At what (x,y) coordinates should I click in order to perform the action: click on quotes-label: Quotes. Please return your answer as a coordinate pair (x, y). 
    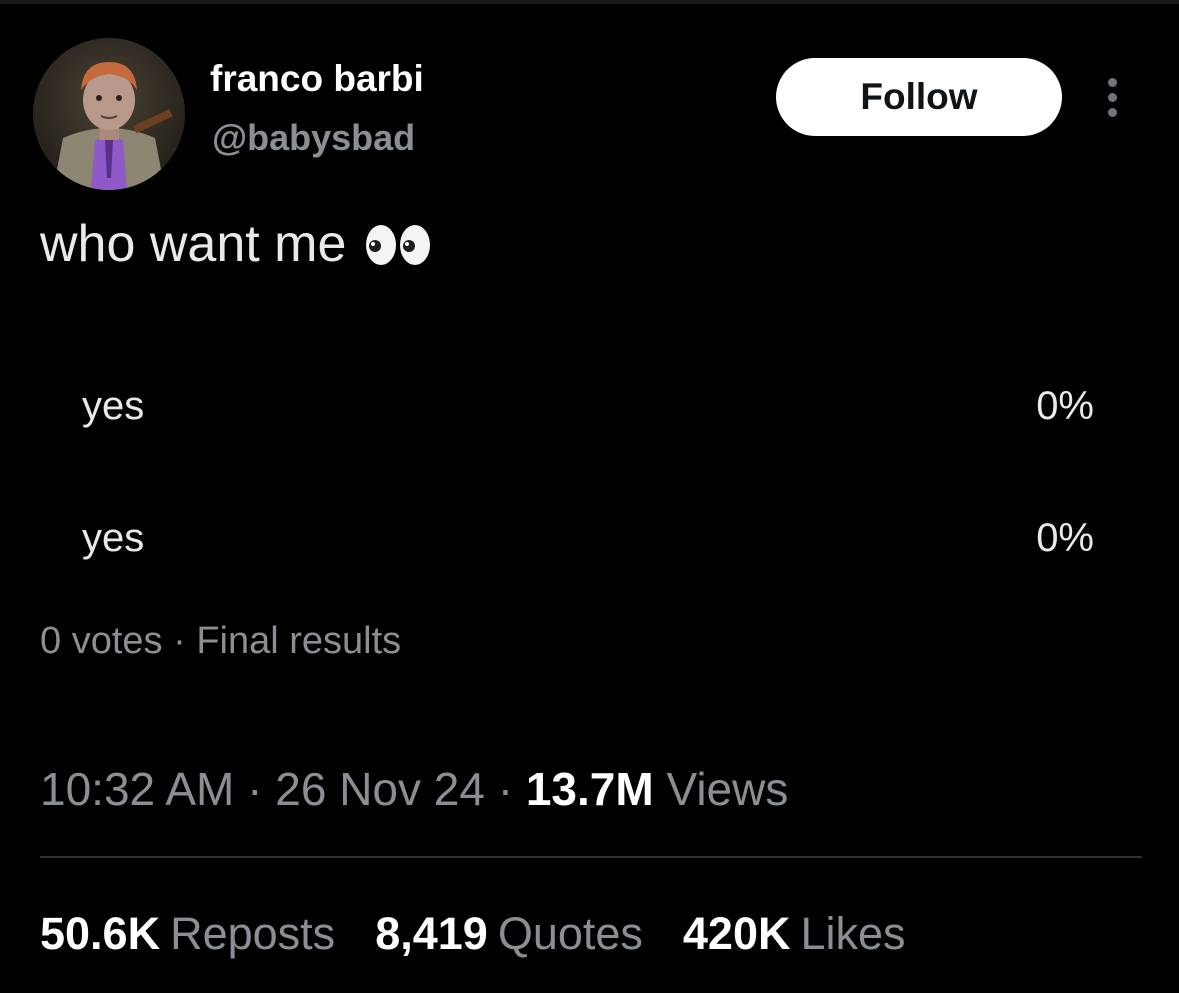
    Looking at the image, I should click on (570, 933).